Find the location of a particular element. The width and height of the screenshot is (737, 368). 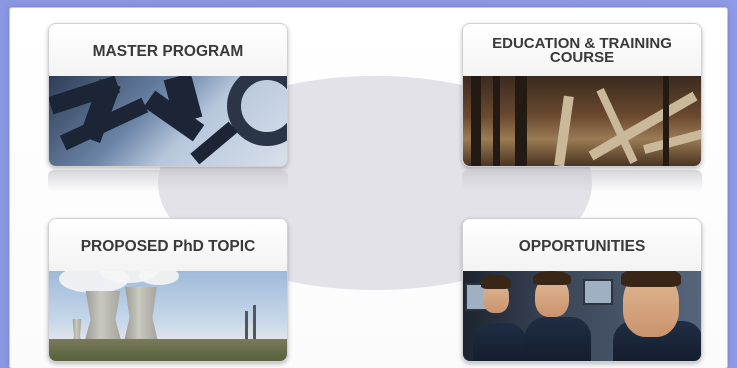

opportunities-card: OPPORTUNITIES is located at coordinates (582, 290).